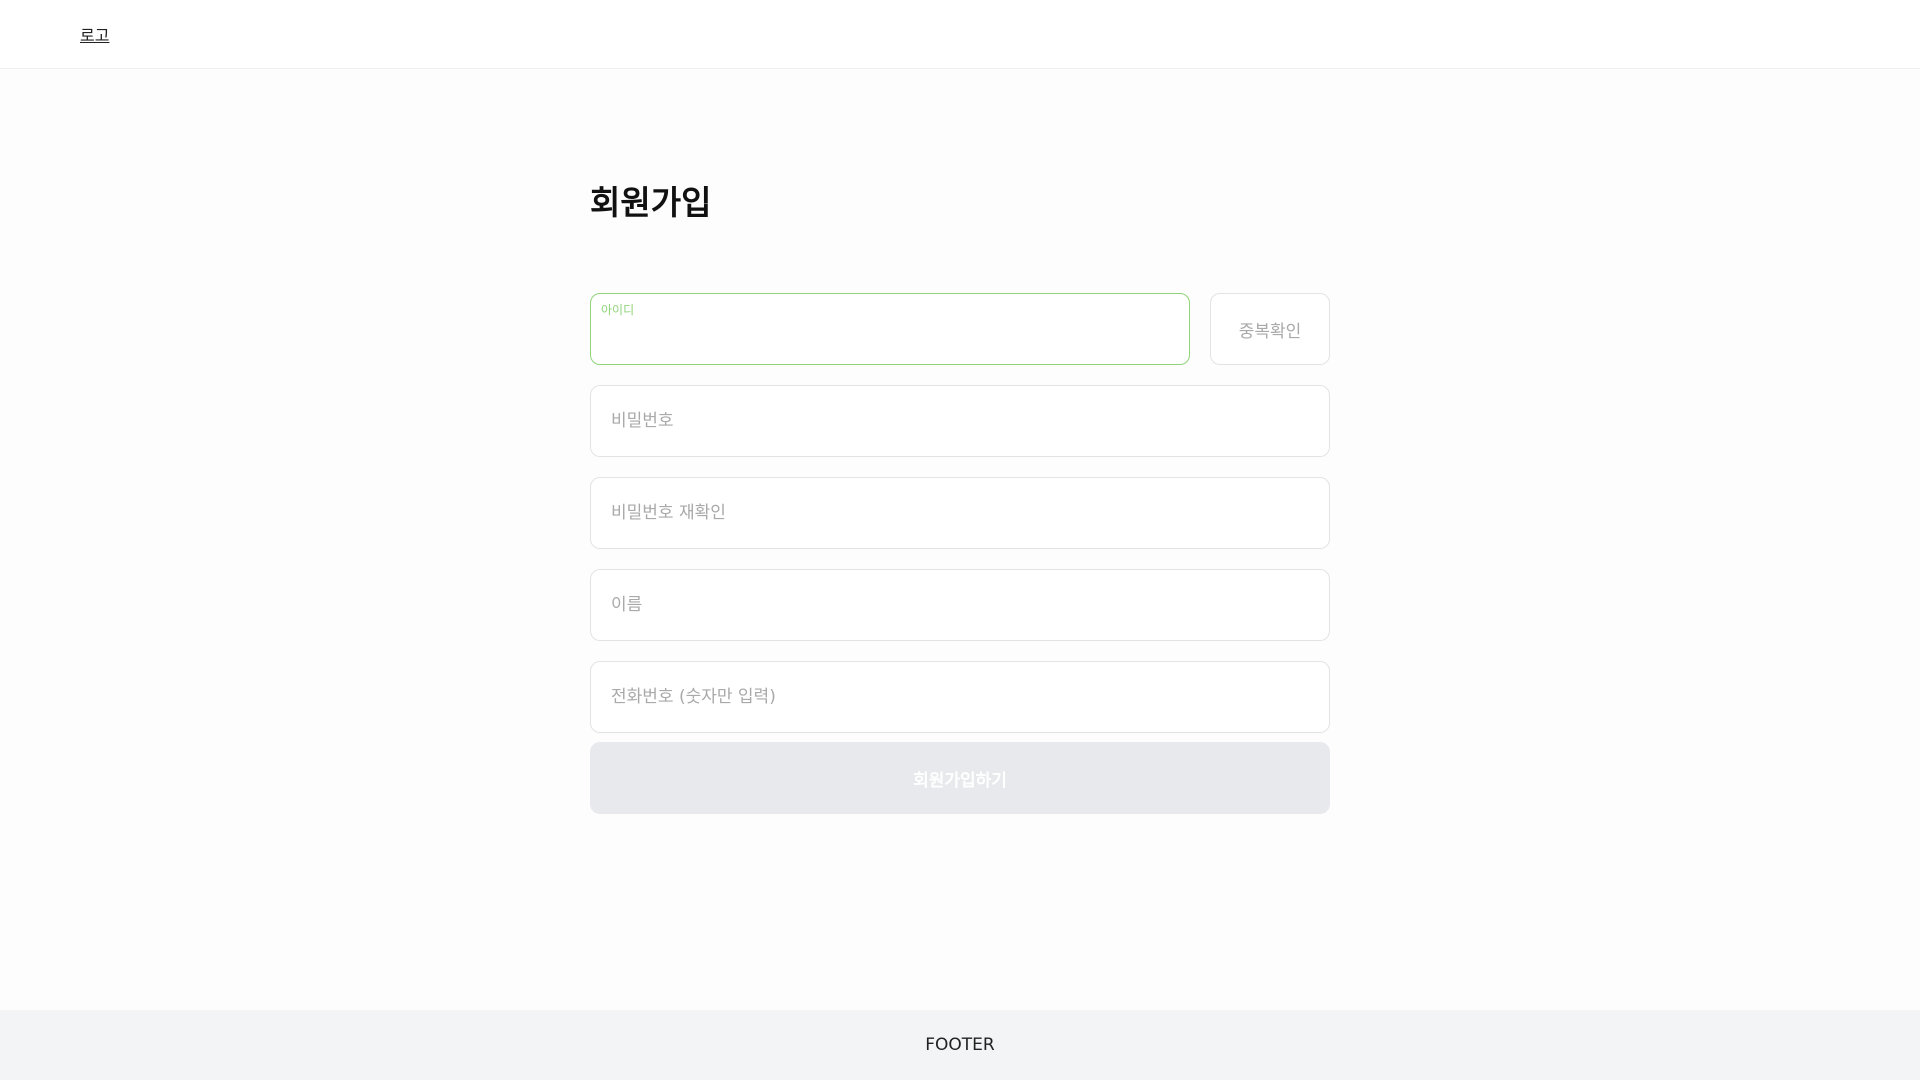 Image resolution: width=1920 pixels, height=1080 pixels. What do you see at coordinates (94, 34) in the screenshot?
I see `logo-link: 로고` at bounding box center [94, 34].